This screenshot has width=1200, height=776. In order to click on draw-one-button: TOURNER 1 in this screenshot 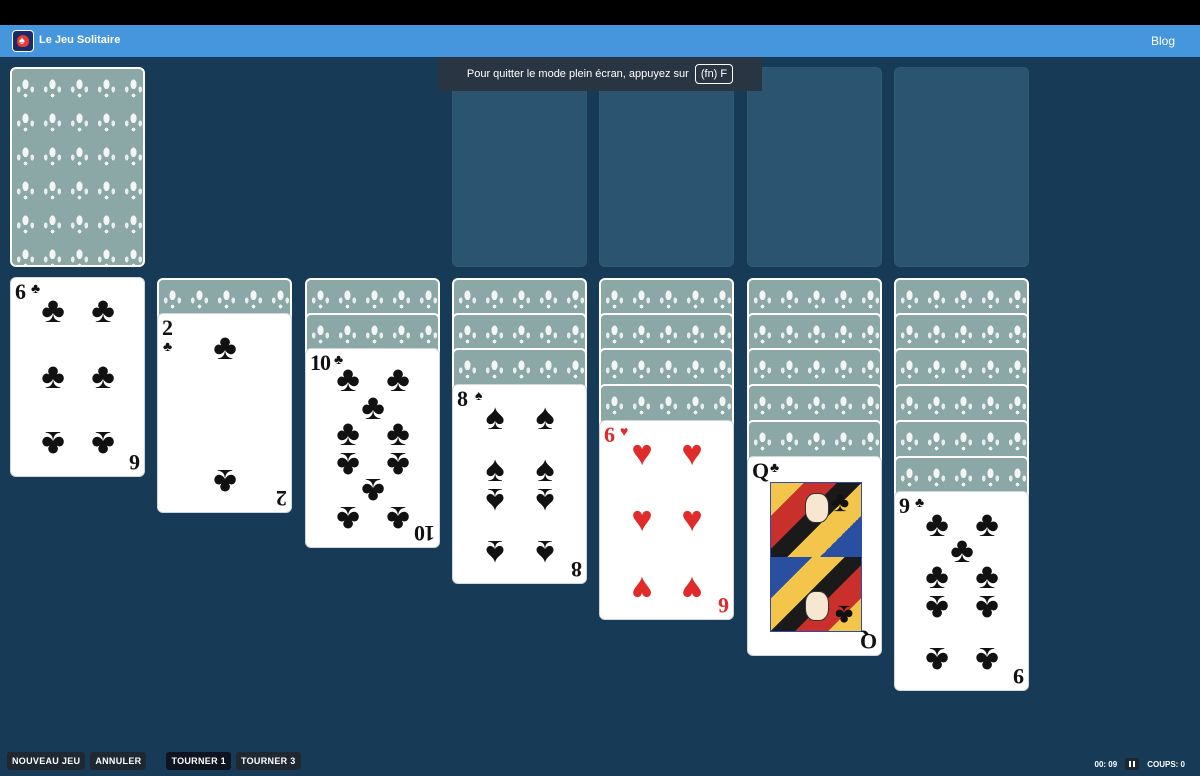, I will do `click(198, 761)`.